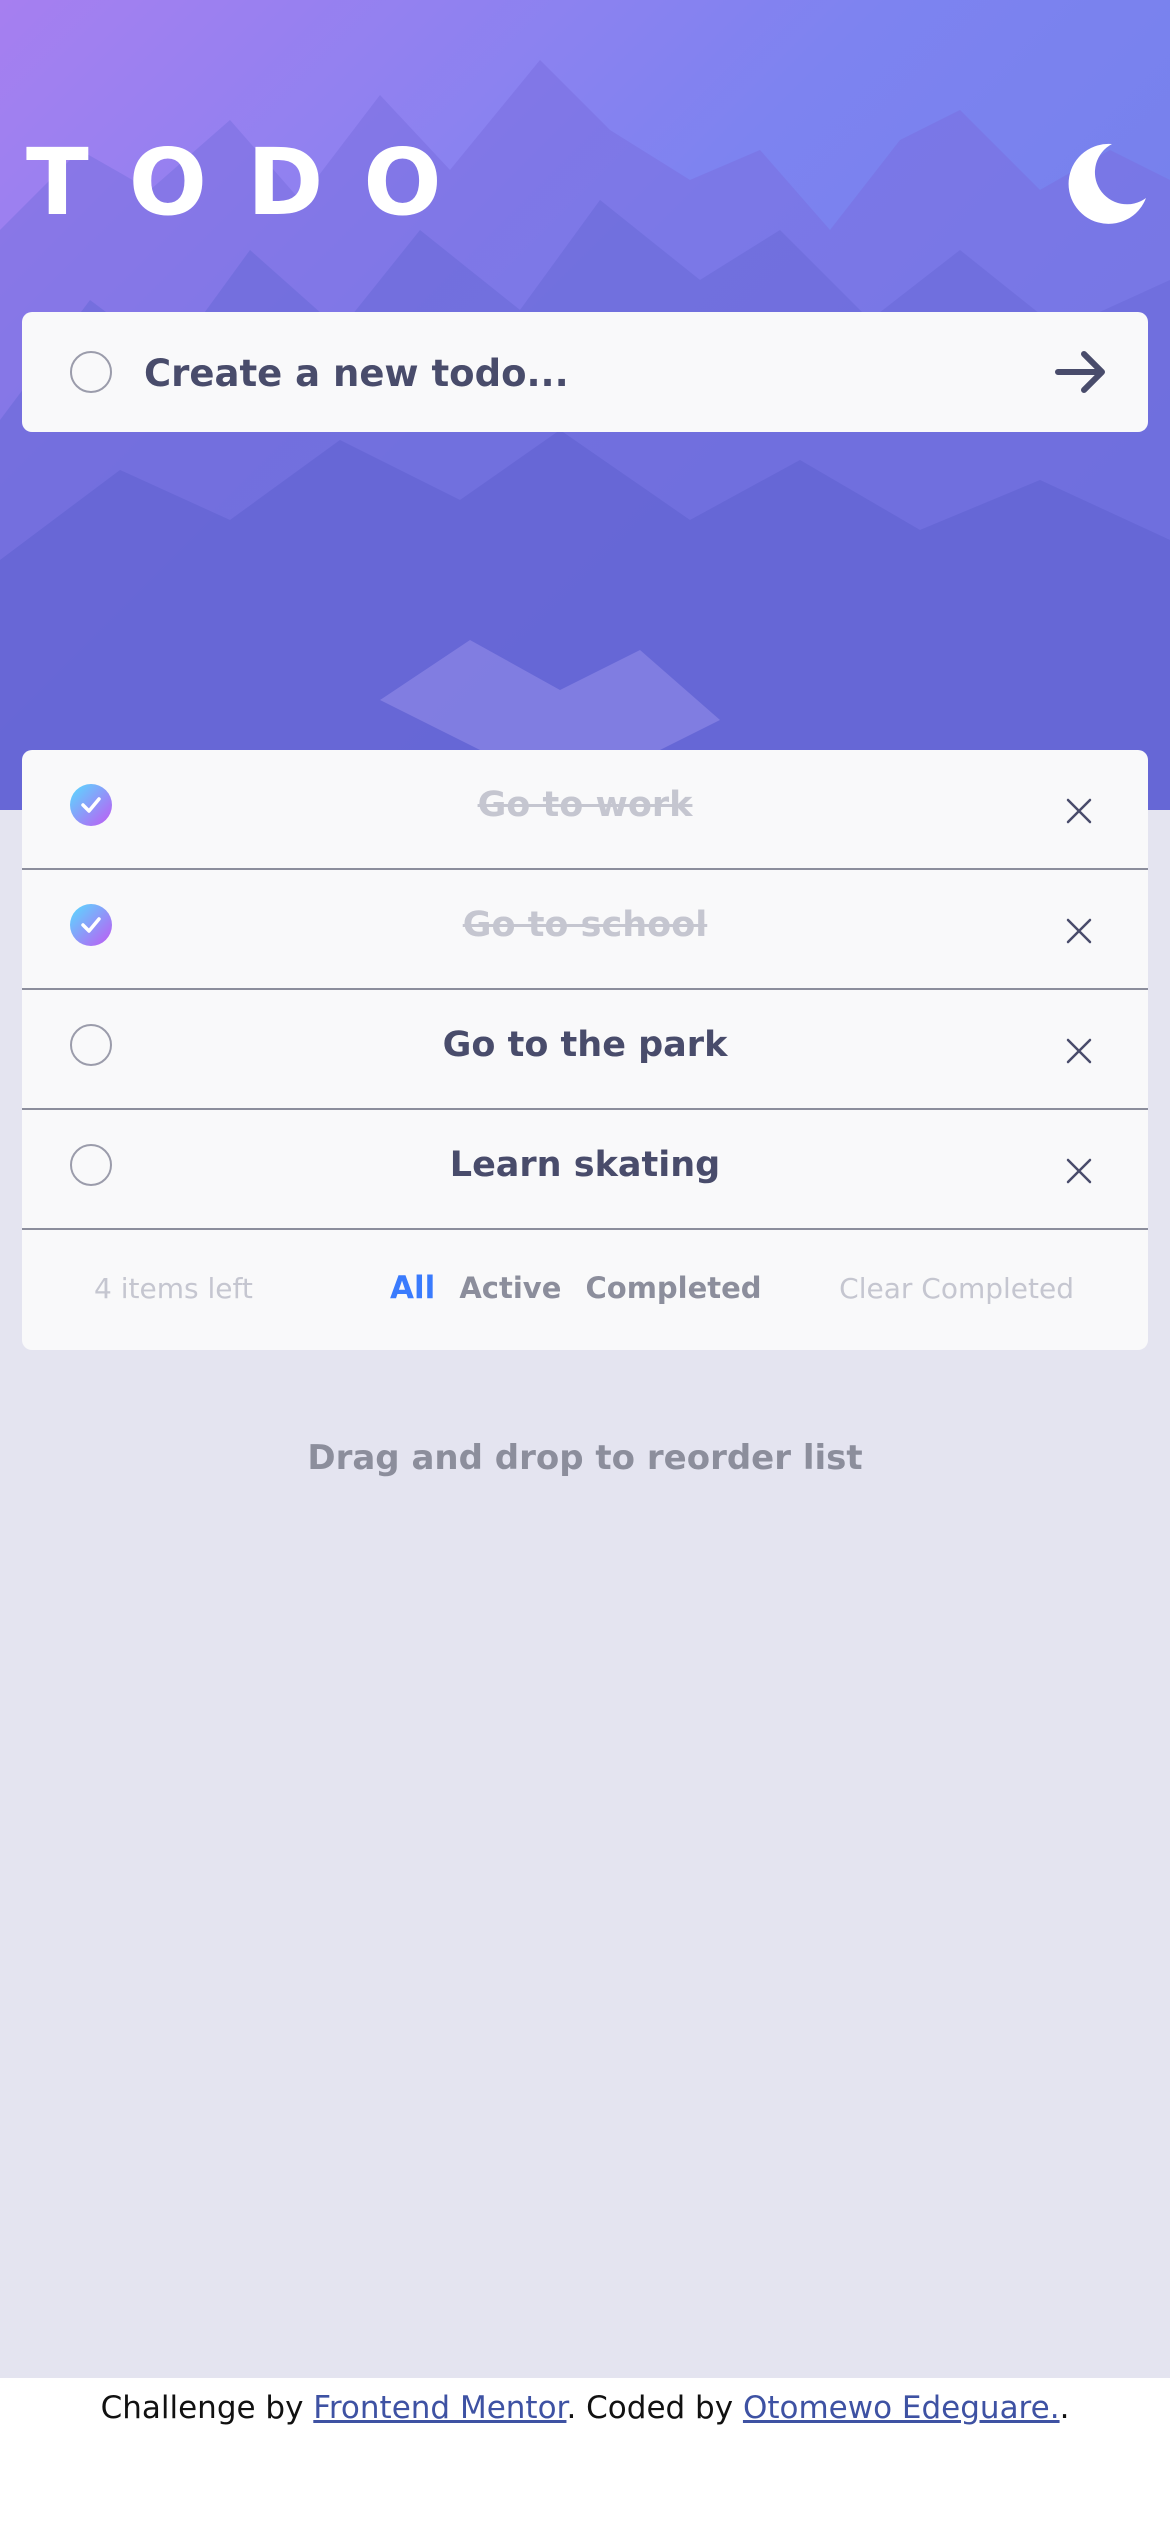 The width and height of the screenshot is (1170, 2532). I want to click on todo-text: Go to work, so click(585, 805).